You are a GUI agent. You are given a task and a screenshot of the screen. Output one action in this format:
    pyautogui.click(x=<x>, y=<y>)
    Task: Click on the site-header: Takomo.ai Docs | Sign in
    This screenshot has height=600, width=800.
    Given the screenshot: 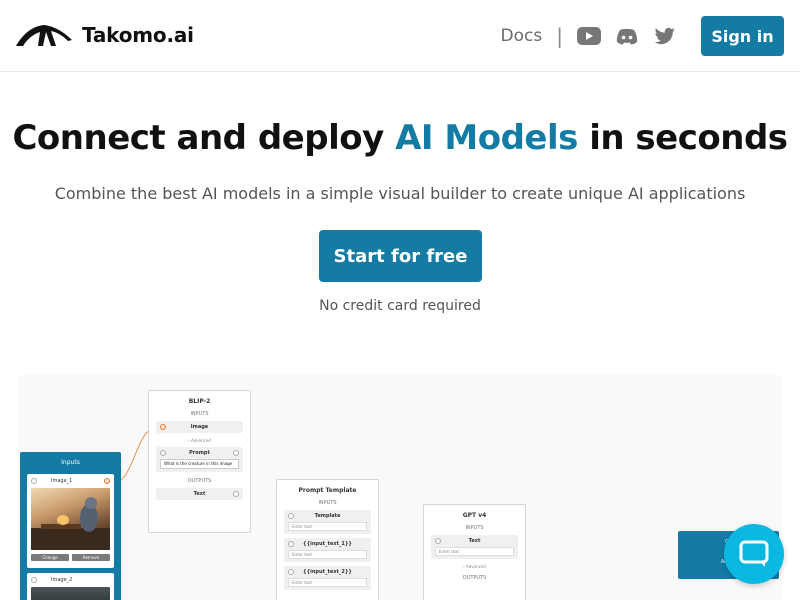 What is the action you would take?
    pyautogui.click(x=400, y=36)
    